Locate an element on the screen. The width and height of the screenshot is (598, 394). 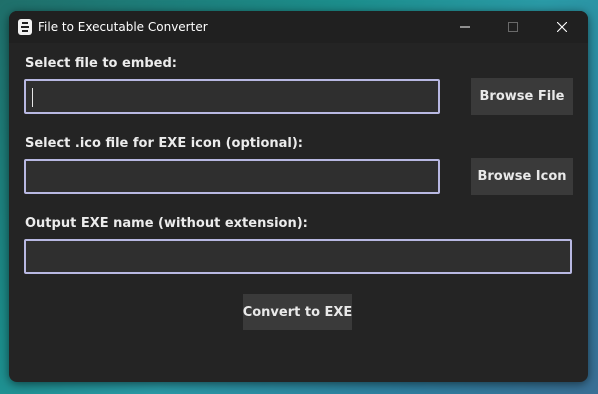
embed-file-input is located at coordinates (232, 96).